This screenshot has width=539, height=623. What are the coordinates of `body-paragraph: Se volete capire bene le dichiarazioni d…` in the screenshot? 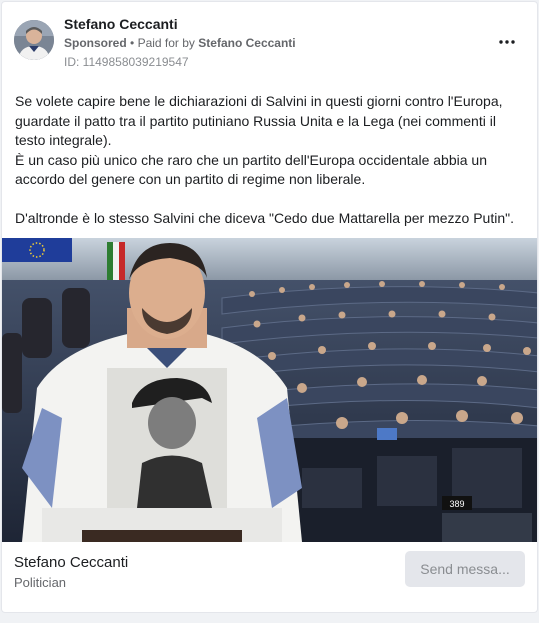 It's located at (259, 120).